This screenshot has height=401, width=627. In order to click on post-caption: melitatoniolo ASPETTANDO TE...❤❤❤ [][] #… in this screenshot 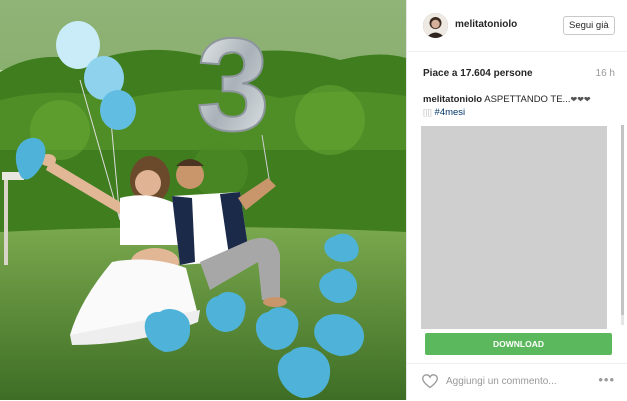, I will do `click(522, 106)`.